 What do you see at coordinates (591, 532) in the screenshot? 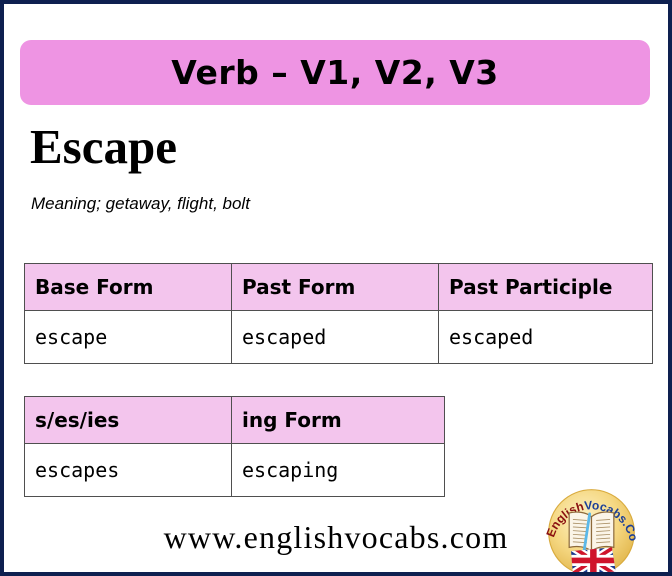
I see `open-book-icon` at bounding box center [591, 532].